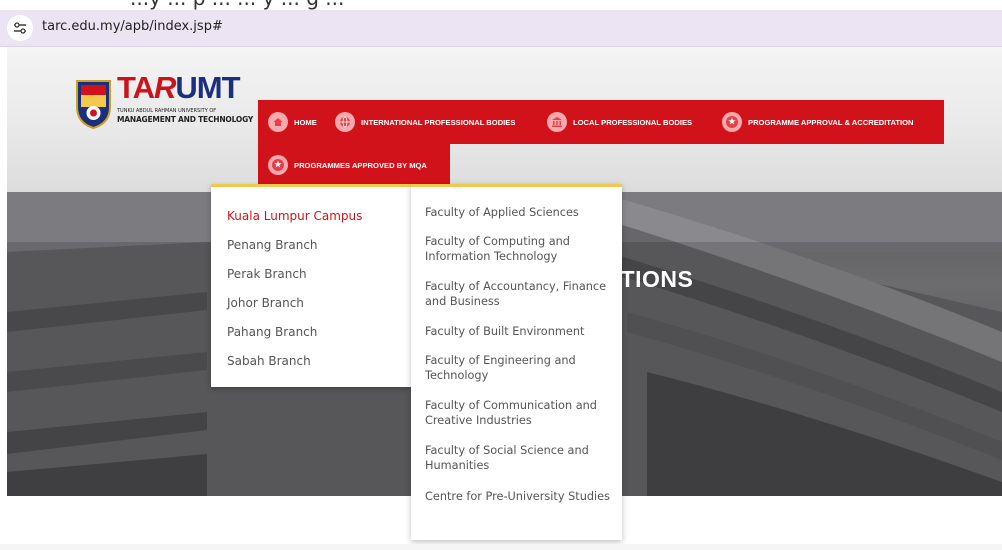 The width and height of the screenshot is (1002, 550). Describe the element at coordinates (520, 458) in the screenshot. I see `faculty-item-social-science-humanities: Faculty of Social Science and Humanities` at that location.